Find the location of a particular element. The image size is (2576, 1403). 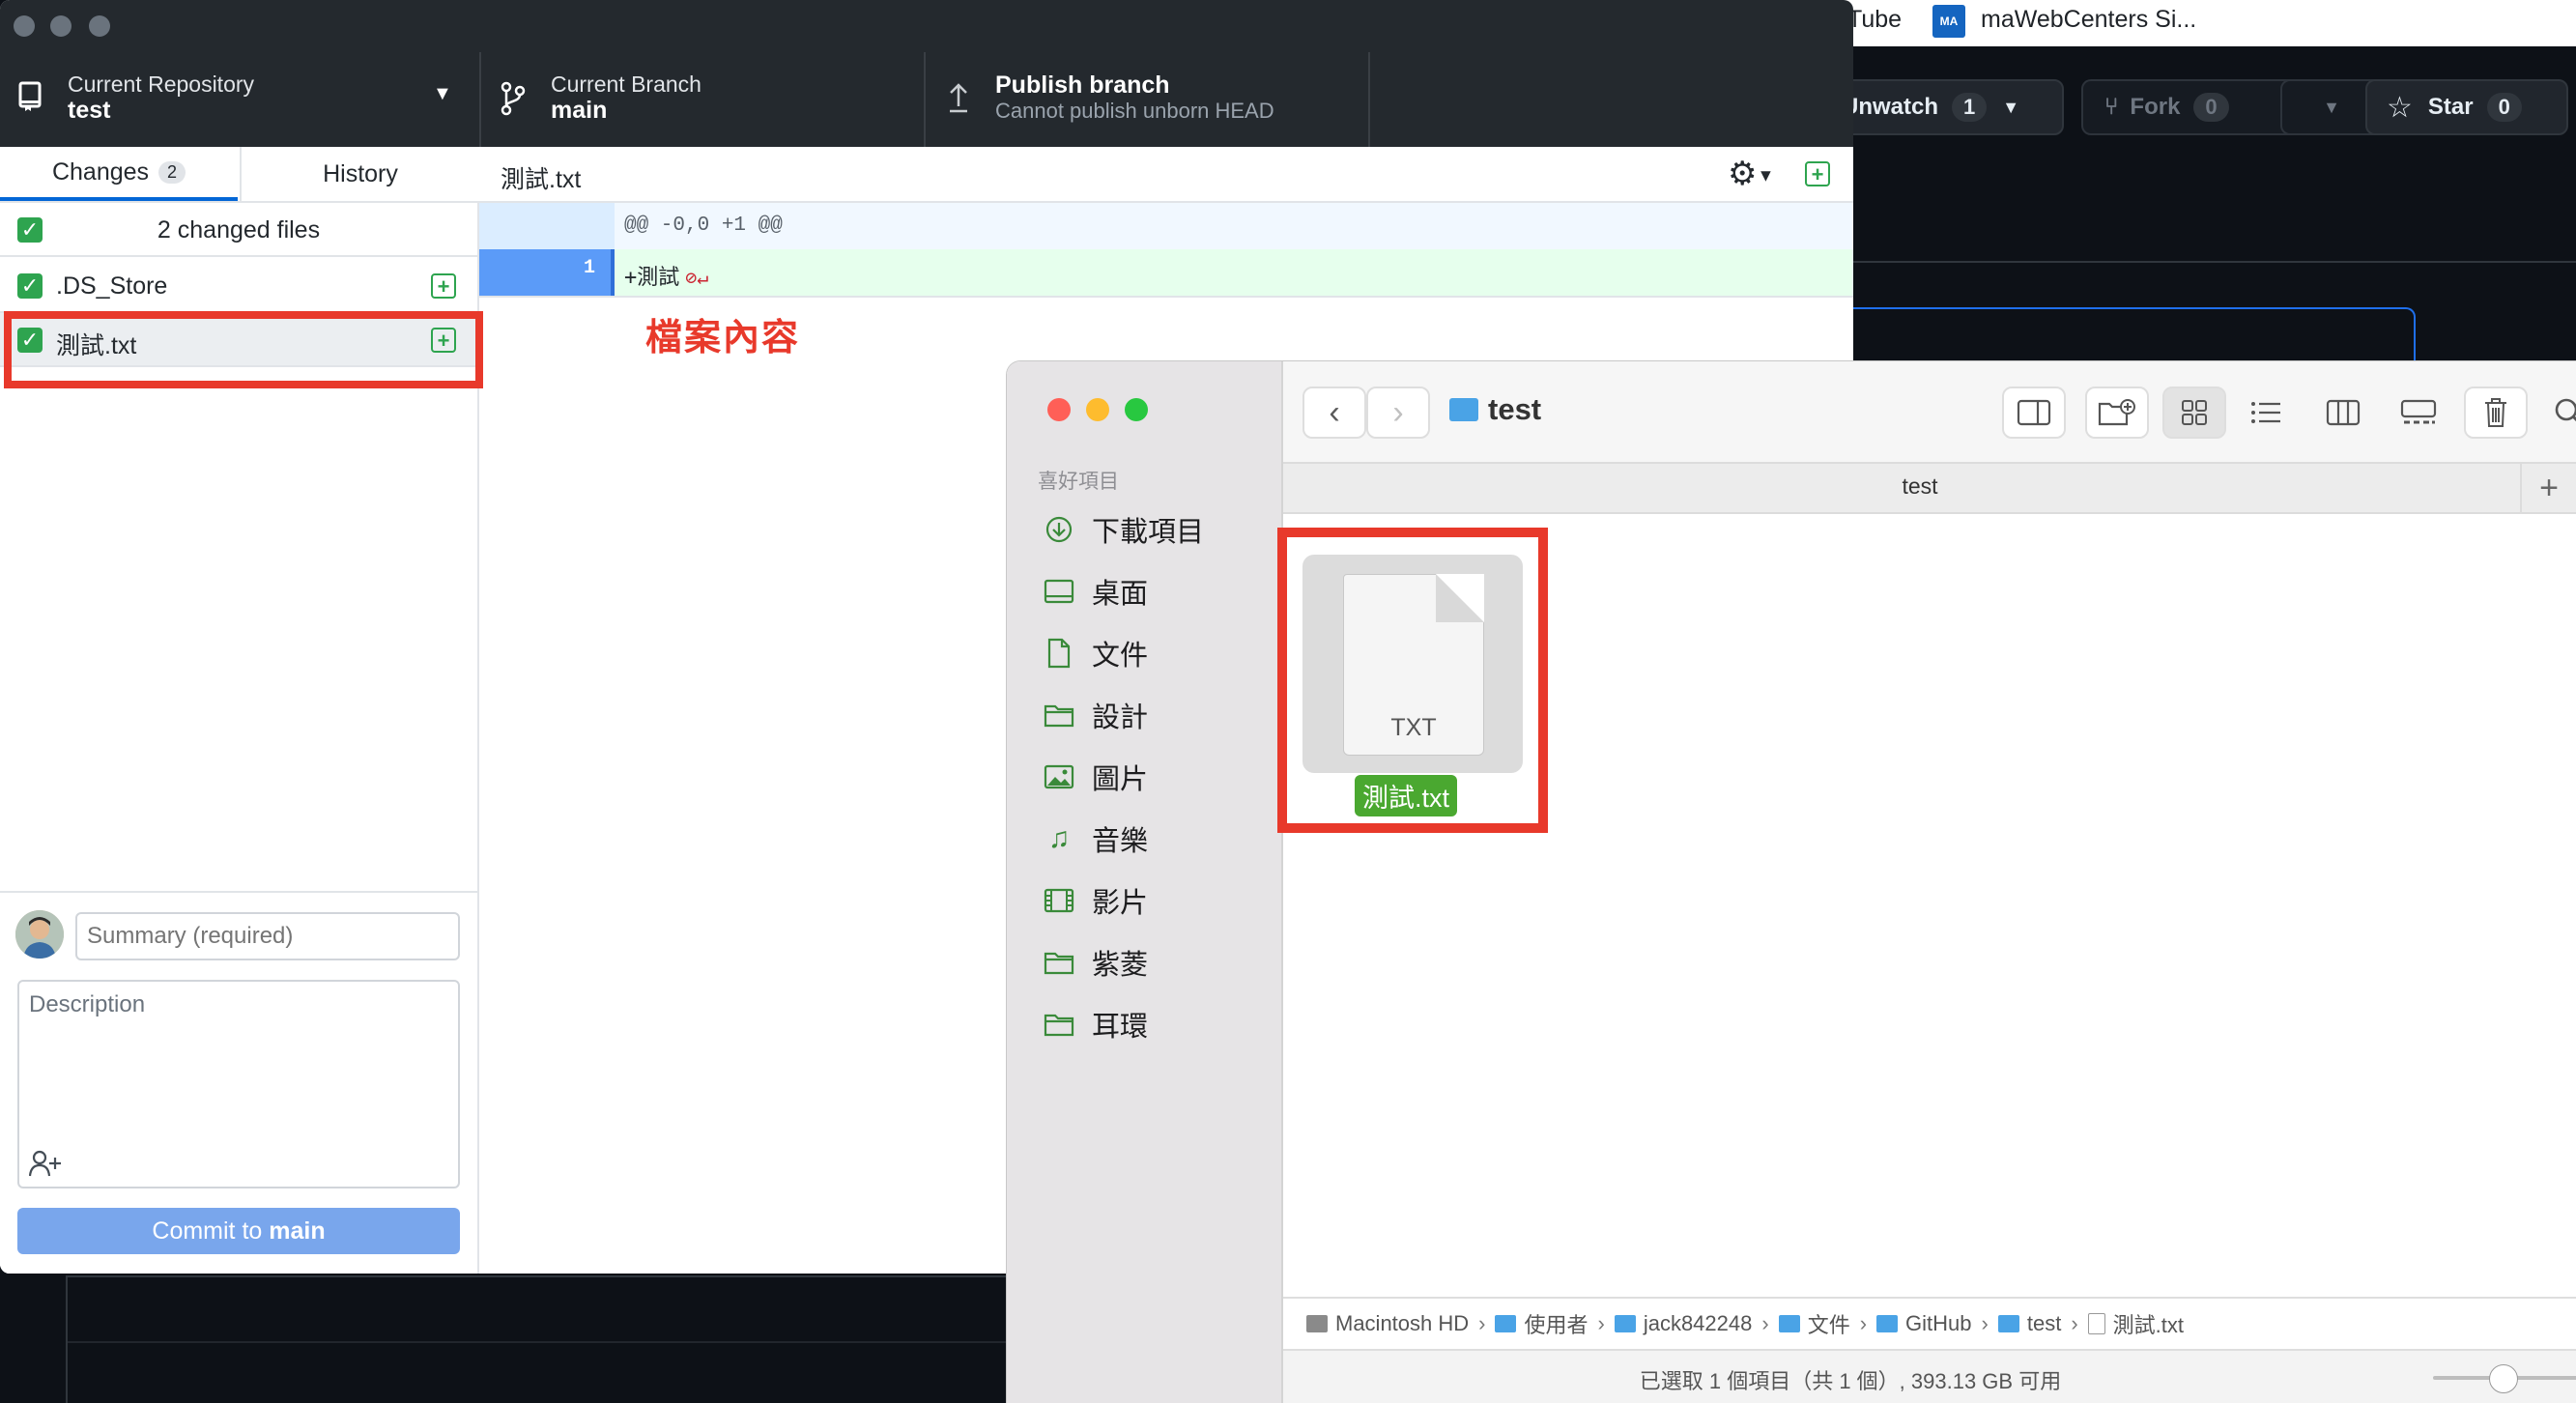

sidebar-item-label: 設計 is located at coordinates (1120, 718).